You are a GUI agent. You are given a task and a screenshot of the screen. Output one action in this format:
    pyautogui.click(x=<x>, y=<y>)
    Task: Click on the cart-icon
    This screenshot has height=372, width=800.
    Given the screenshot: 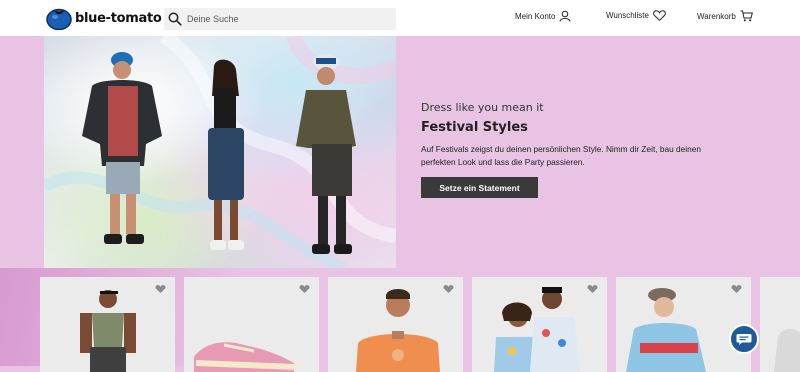 What is the action you would take?
    pyautogui.click(x=746, y=16)
    